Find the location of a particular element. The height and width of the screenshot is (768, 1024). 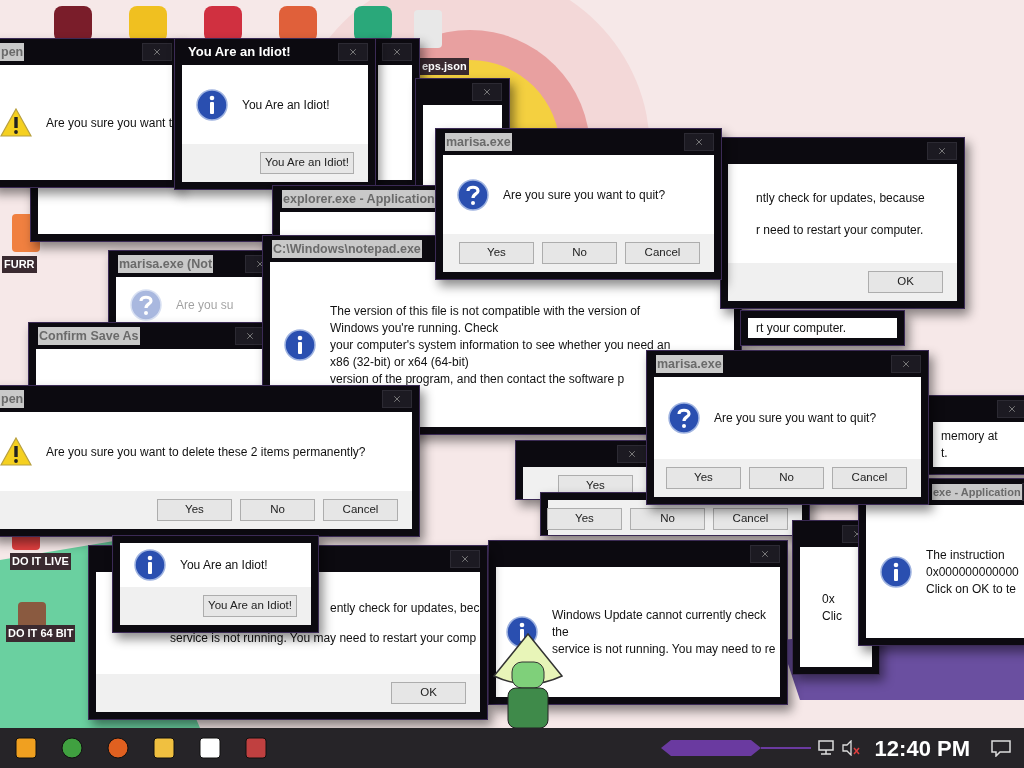

window-title: You Are an Idiot! is located at coordinates (239, 52).